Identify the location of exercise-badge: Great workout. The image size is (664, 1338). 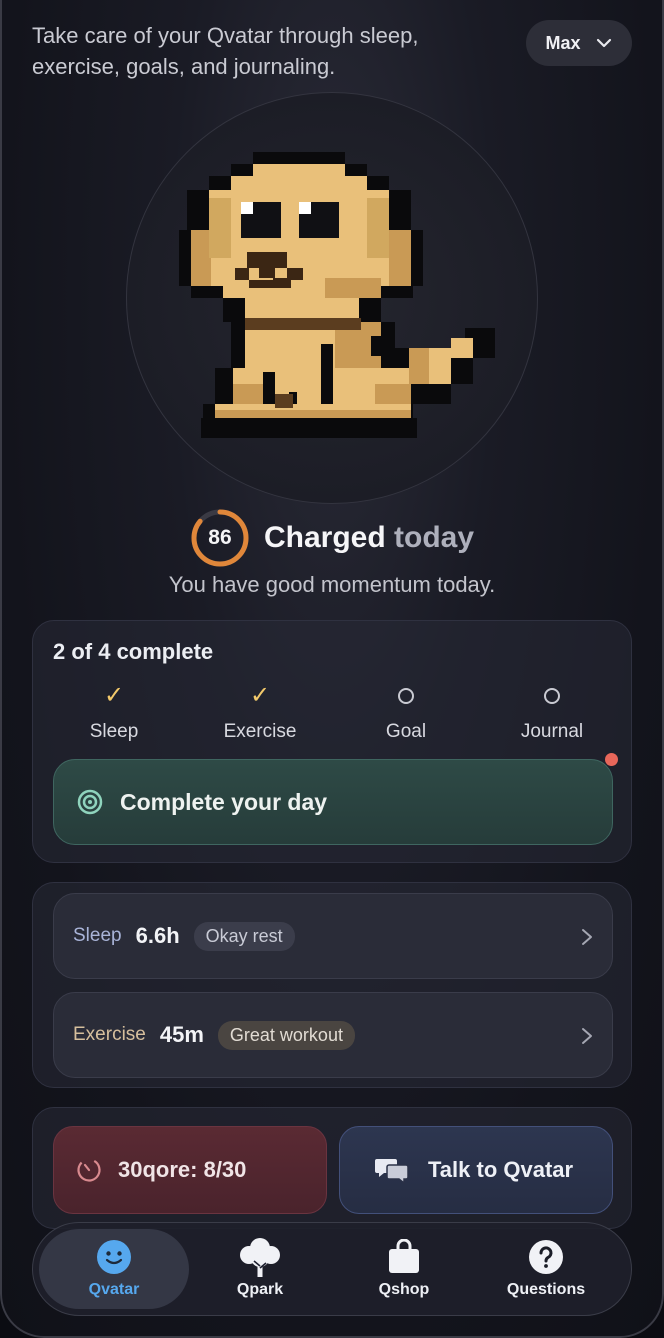
(286, 1035).